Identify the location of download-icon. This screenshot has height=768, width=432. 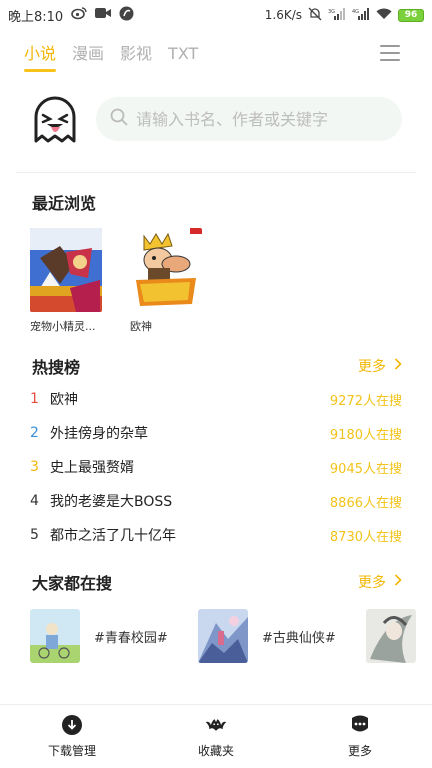
(72, 725).